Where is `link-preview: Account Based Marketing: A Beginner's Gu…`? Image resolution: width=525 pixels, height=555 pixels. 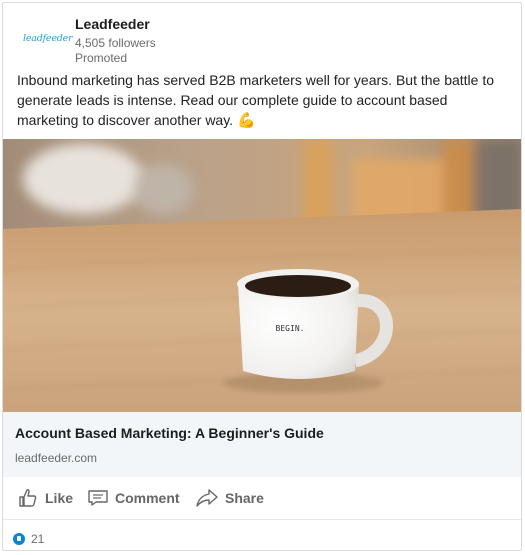 link-preview: Account Based Marketing: A Beginner's Gu… is located at coordinates (262, 444).